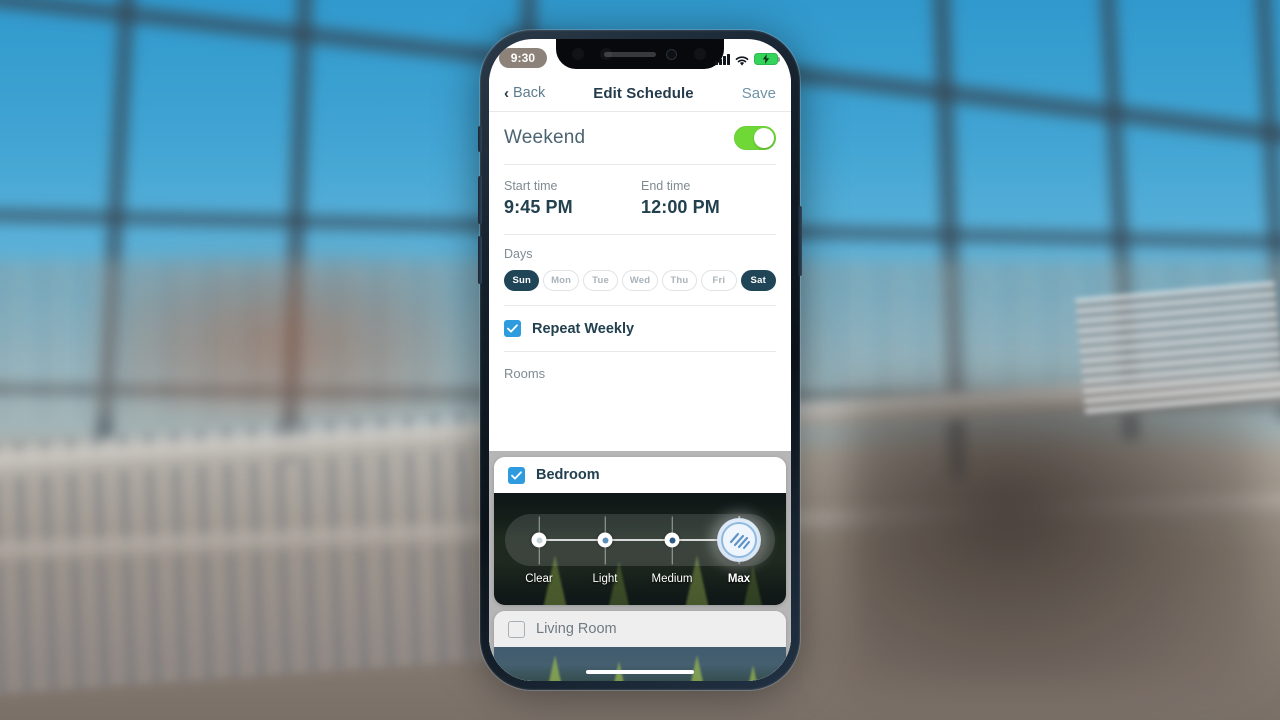 Image resolution: width=1280 pixels, height=720 pixels. What do you see at coordinates (722, 59) in the screenshot?
I see `cellular-signal-icon` at bounding box center [722, 59].